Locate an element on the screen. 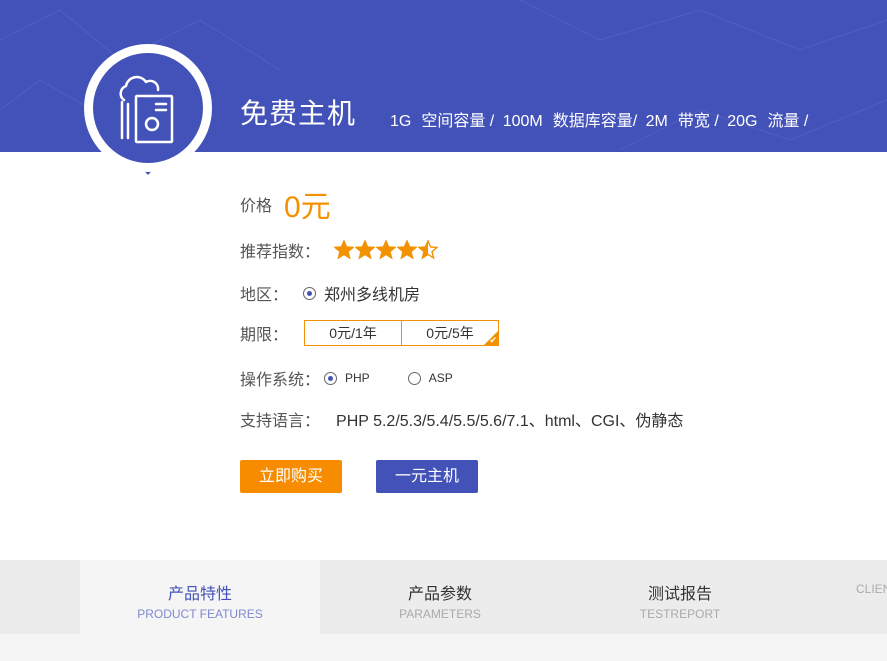 This screenshot has height=661, width=887. rating-stars is located at coordinates (386, 250).